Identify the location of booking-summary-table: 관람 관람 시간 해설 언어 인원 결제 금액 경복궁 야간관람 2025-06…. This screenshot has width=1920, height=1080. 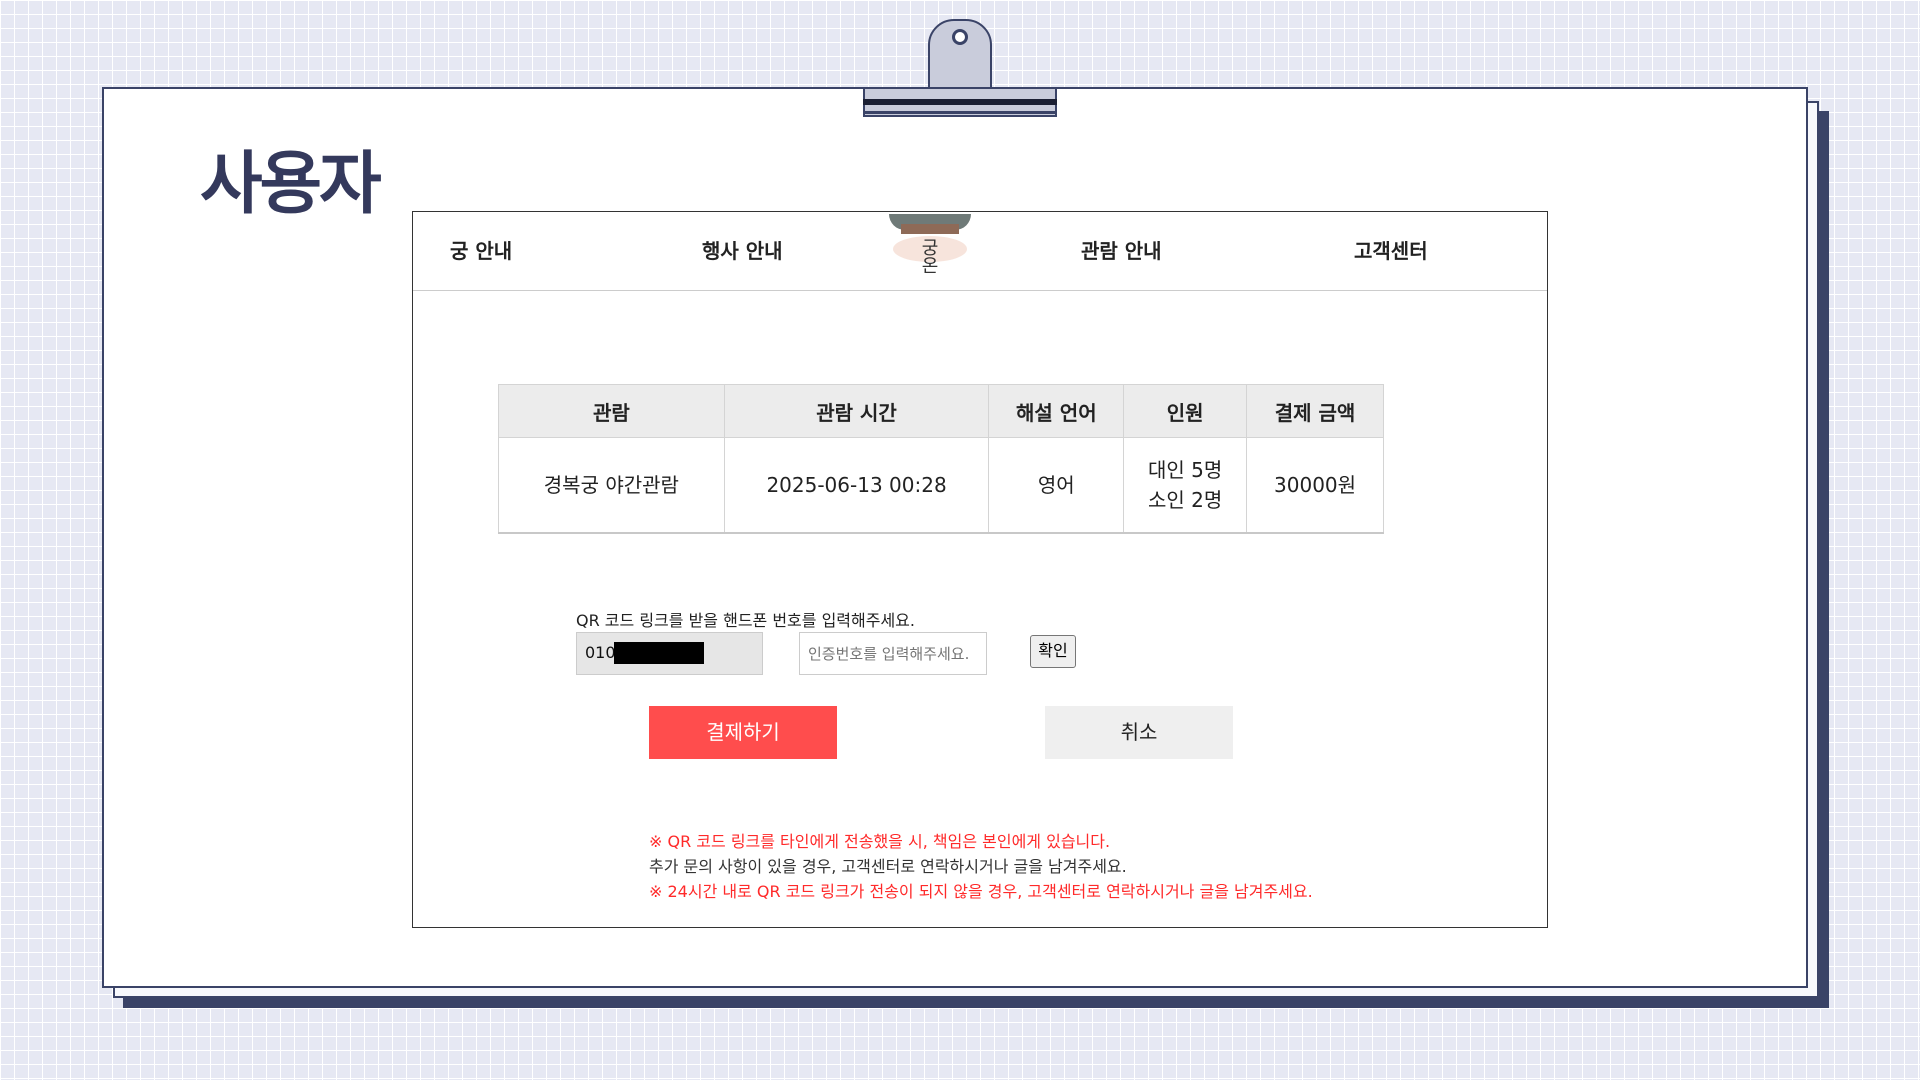
(941, 459).